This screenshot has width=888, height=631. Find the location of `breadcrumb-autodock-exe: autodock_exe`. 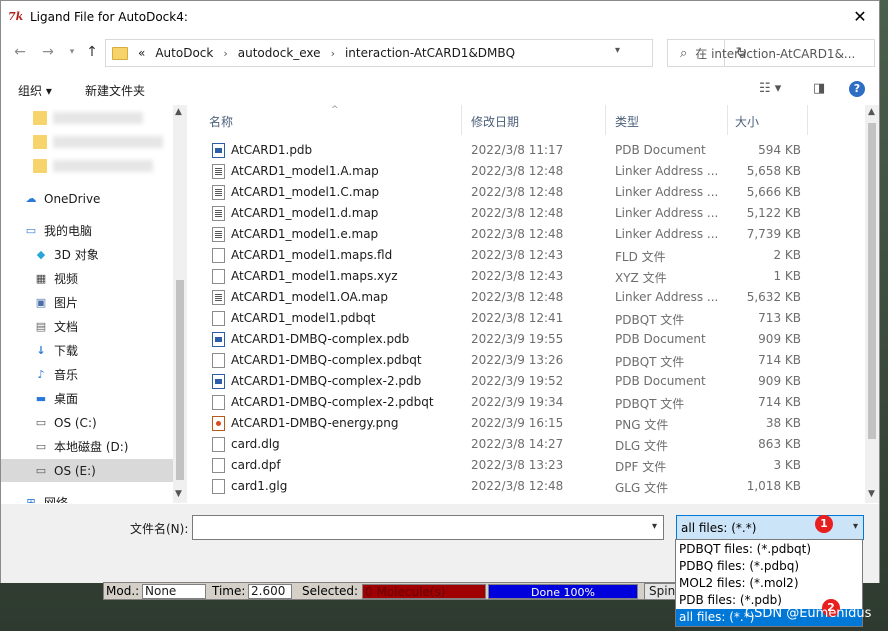

breadcrumb-autodock-exe: autodock_exe is located at coordinates (279, 53).